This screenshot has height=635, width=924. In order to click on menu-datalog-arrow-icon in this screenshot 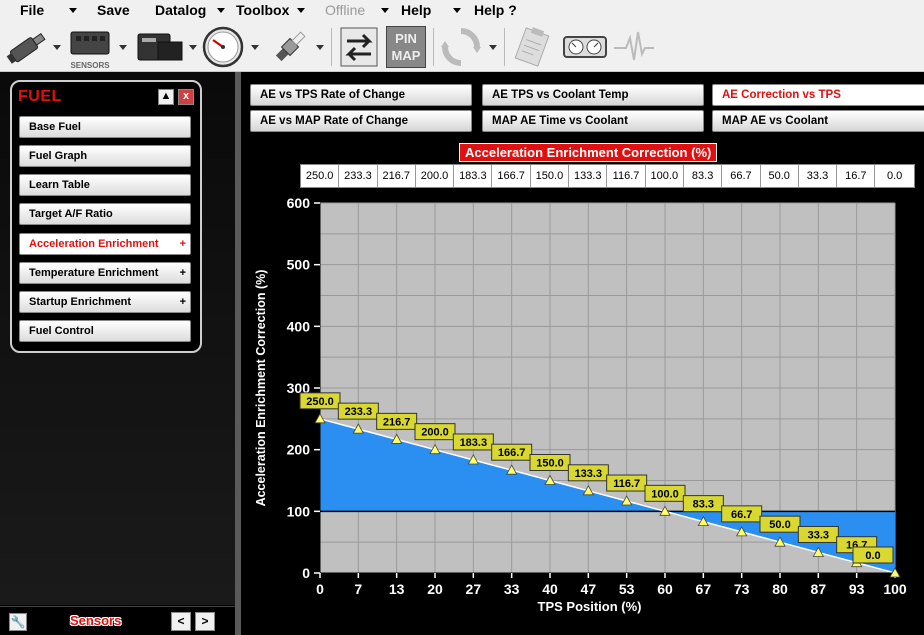, I will do `click(221, 10)`.